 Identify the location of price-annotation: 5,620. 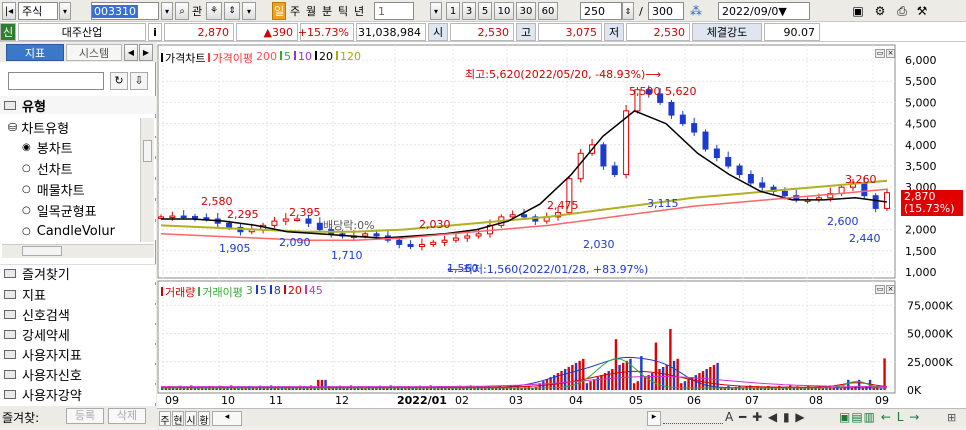
(681, 91).